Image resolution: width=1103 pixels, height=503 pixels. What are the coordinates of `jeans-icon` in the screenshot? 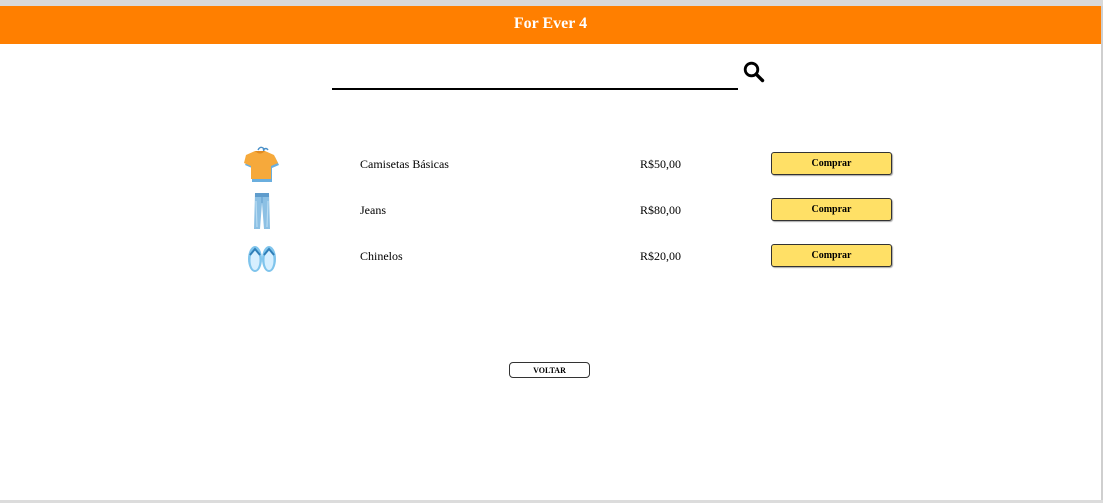 It's located at (262, 211).